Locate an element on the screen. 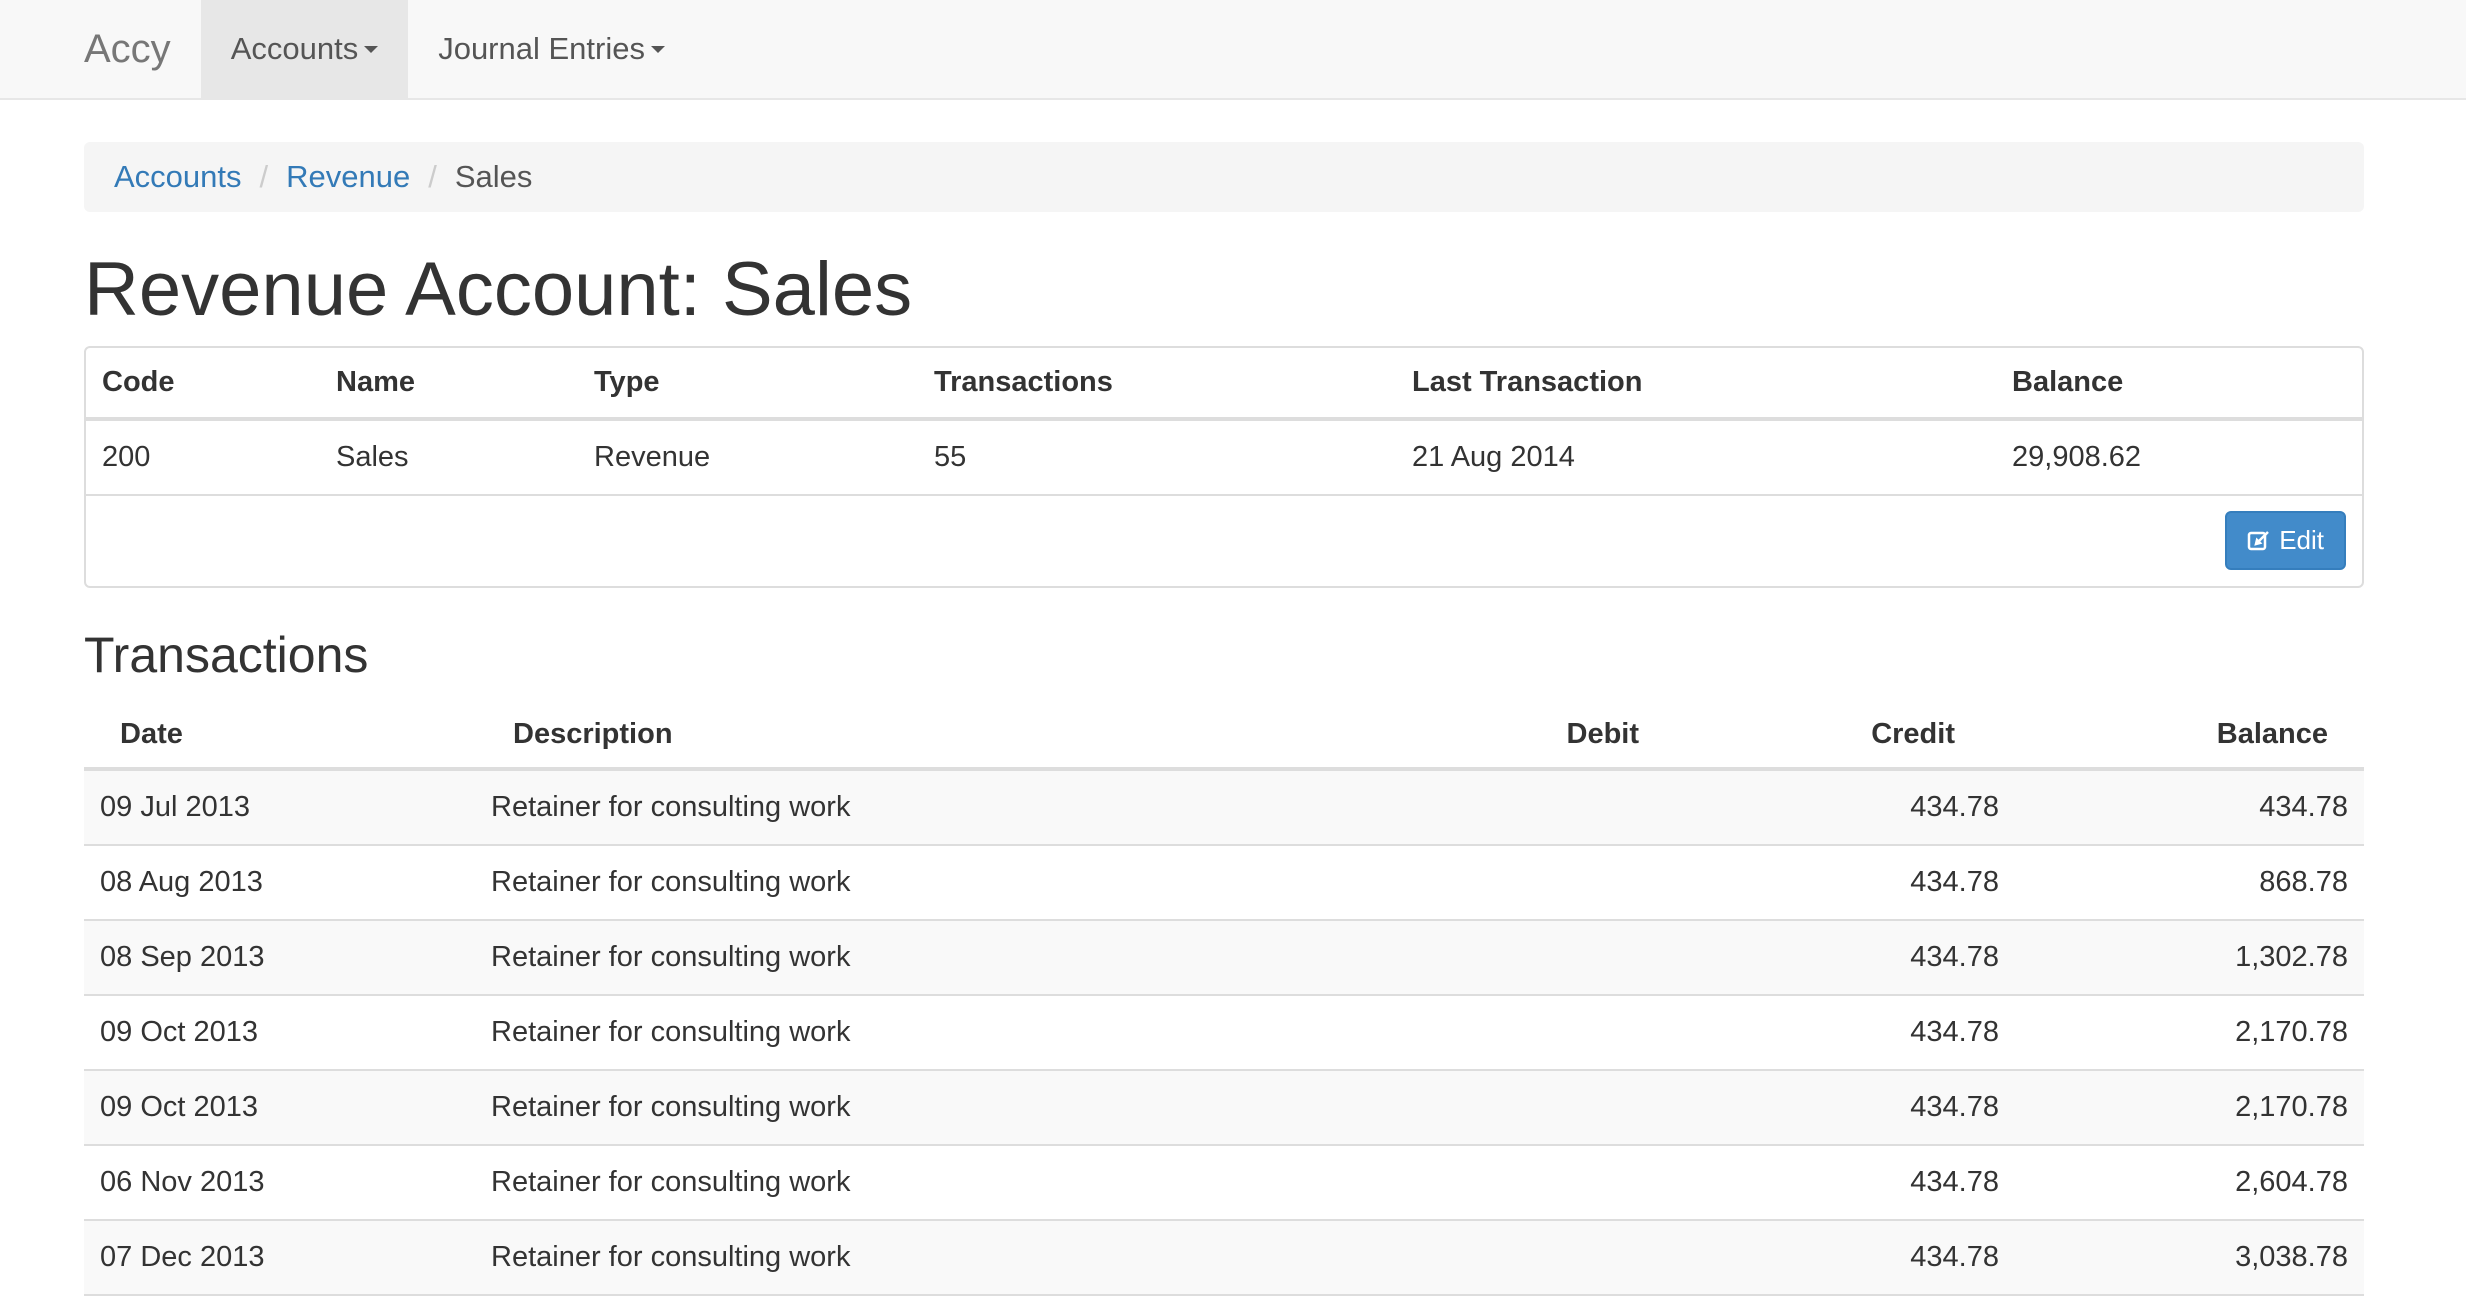  edit-button-label: Edit is located at coordinates (2301, 540).